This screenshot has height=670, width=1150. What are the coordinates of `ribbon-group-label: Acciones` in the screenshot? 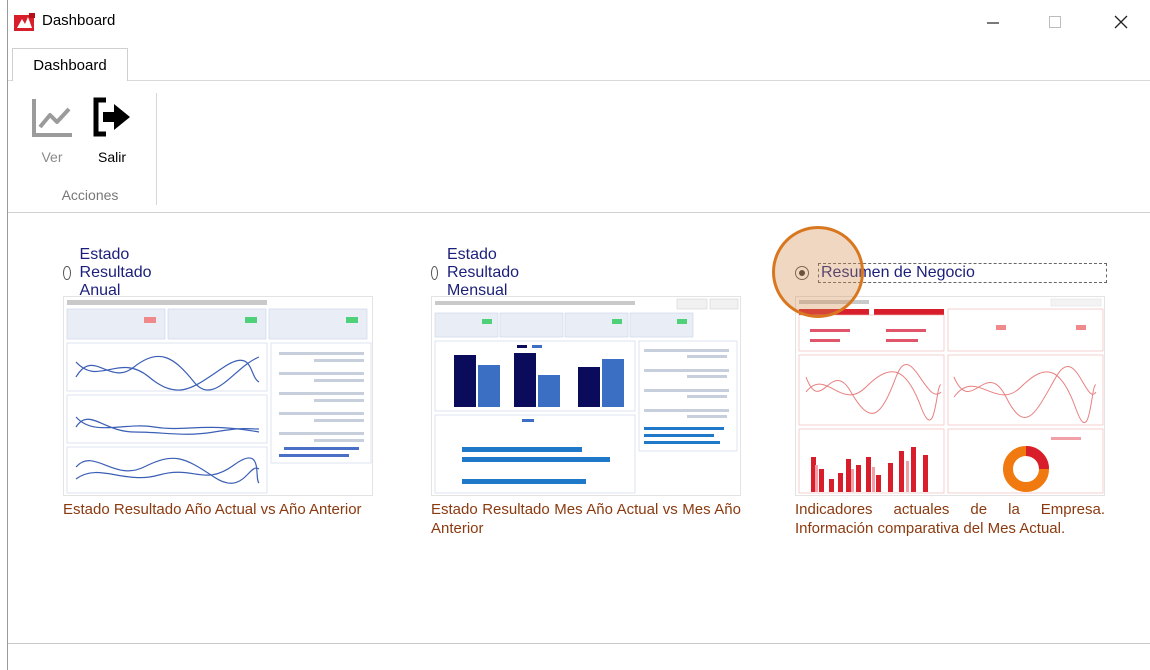 It's located at (90, 195).